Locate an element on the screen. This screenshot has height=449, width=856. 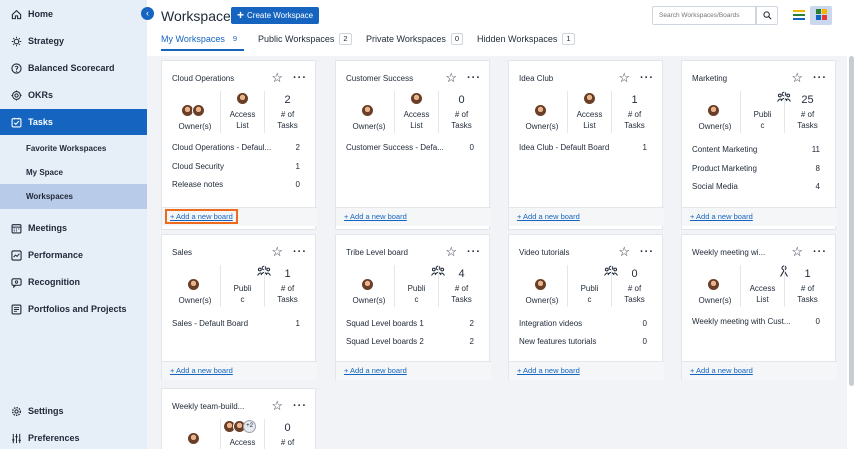
board-row: Customer Success - Defa... 0 is located at coordinates (410, 147).